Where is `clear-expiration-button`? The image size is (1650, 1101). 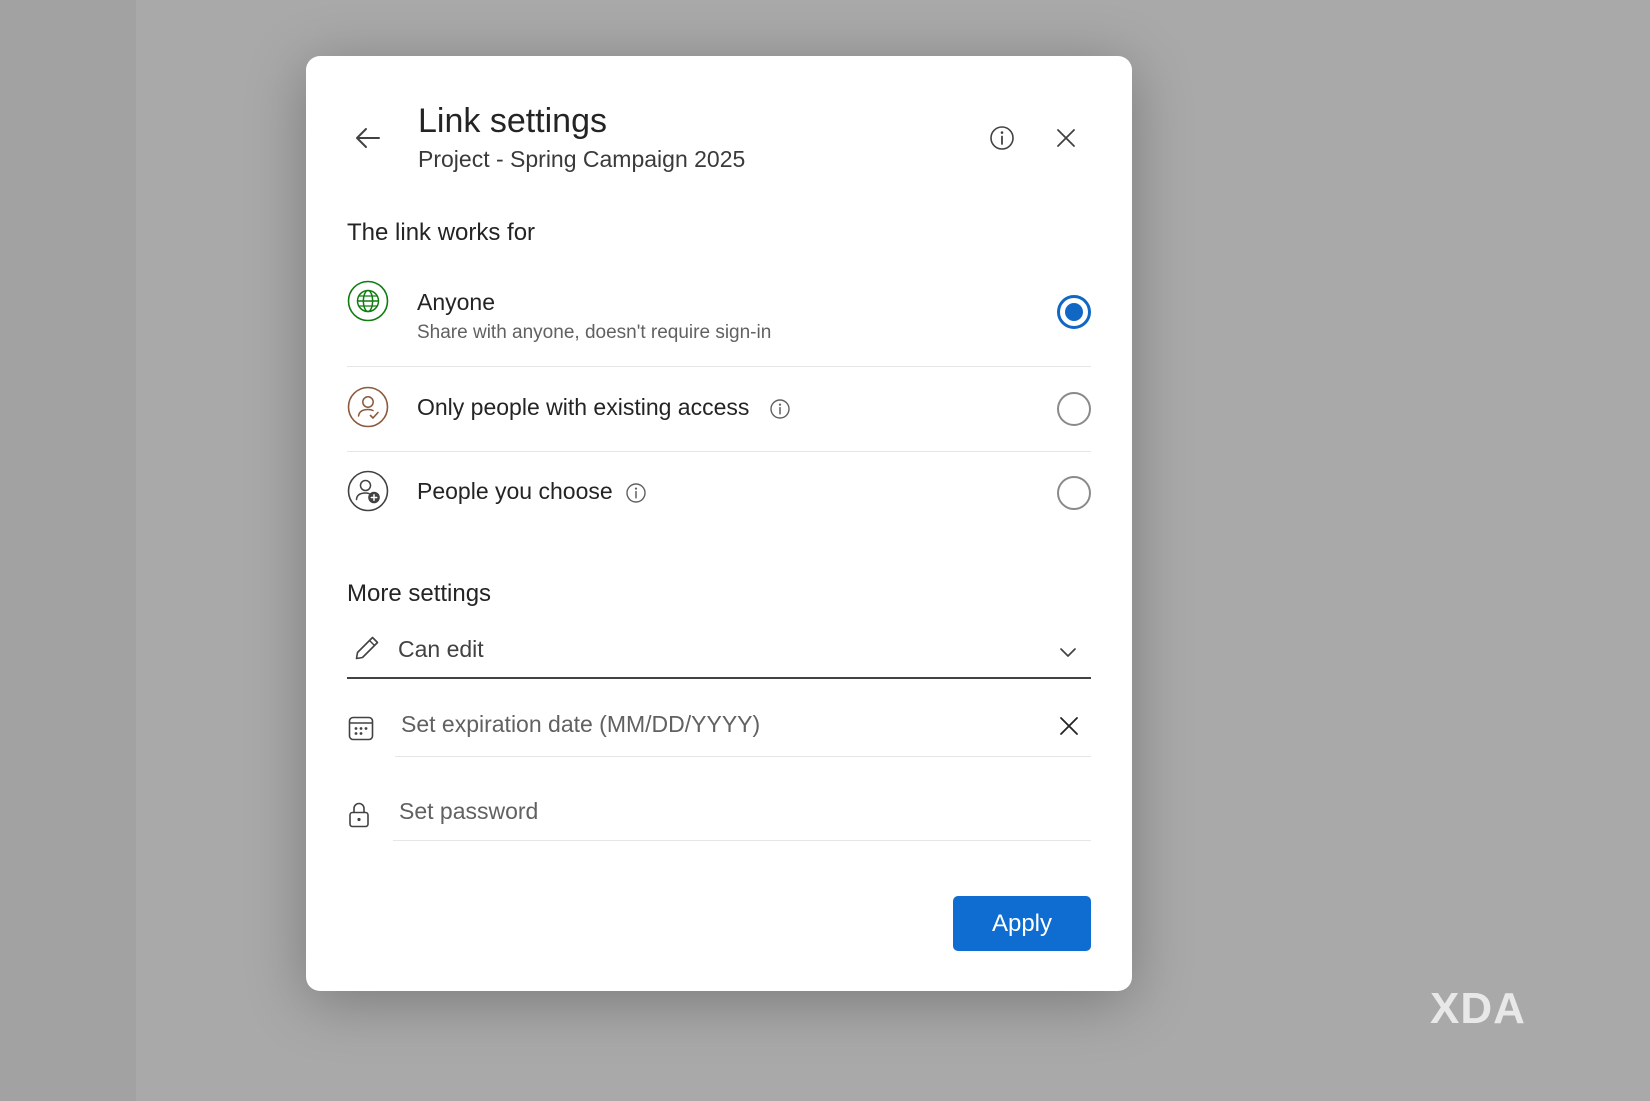 clear-expiration-button is located at coordinates (1069, 726).